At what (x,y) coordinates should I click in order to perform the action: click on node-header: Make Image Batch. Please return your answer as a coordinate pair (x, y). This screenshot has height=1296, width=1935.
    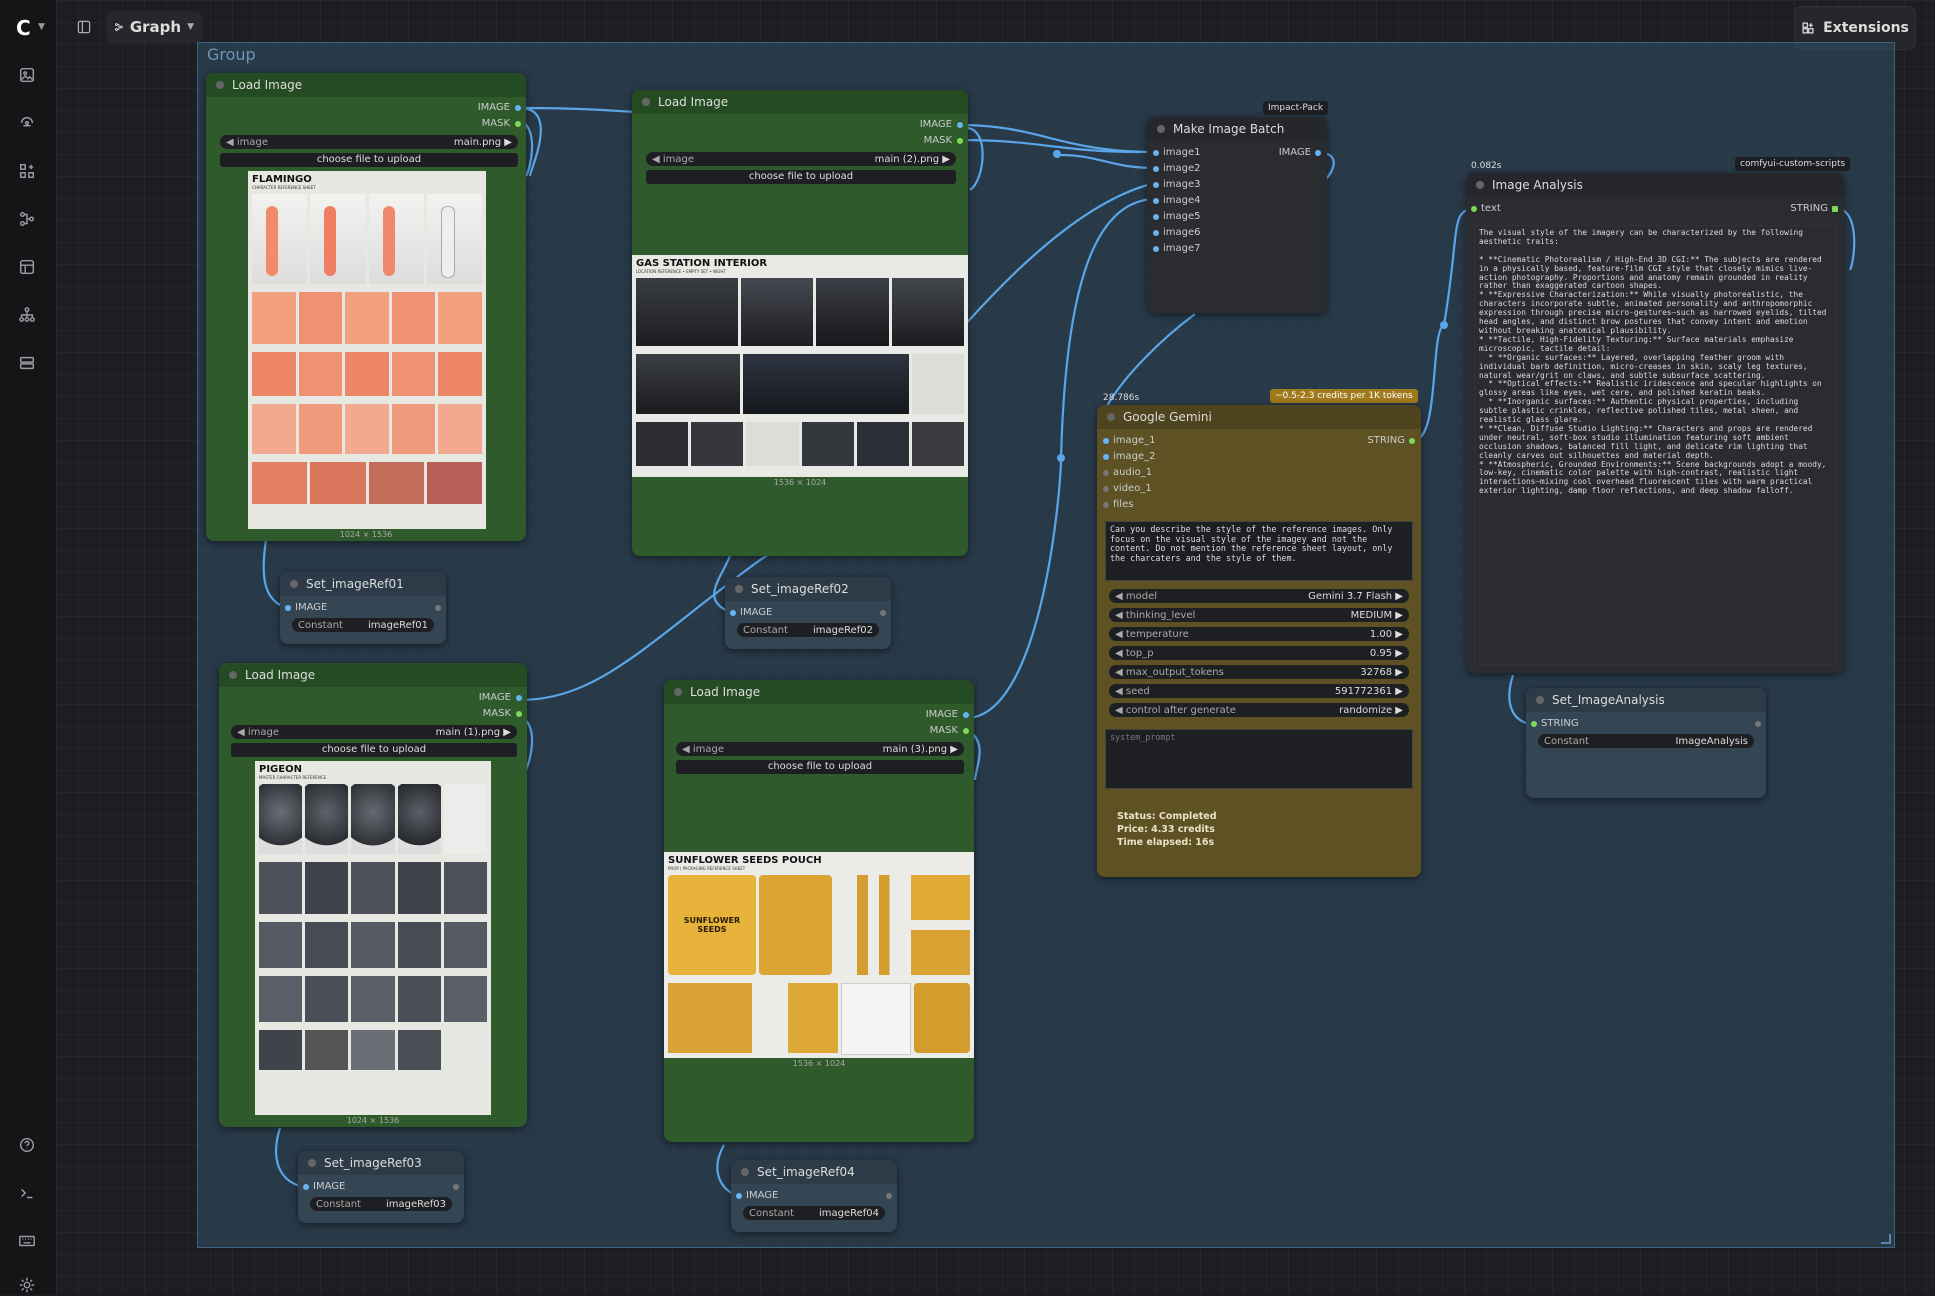
    Looking at the image, I should click on (1237, 129).